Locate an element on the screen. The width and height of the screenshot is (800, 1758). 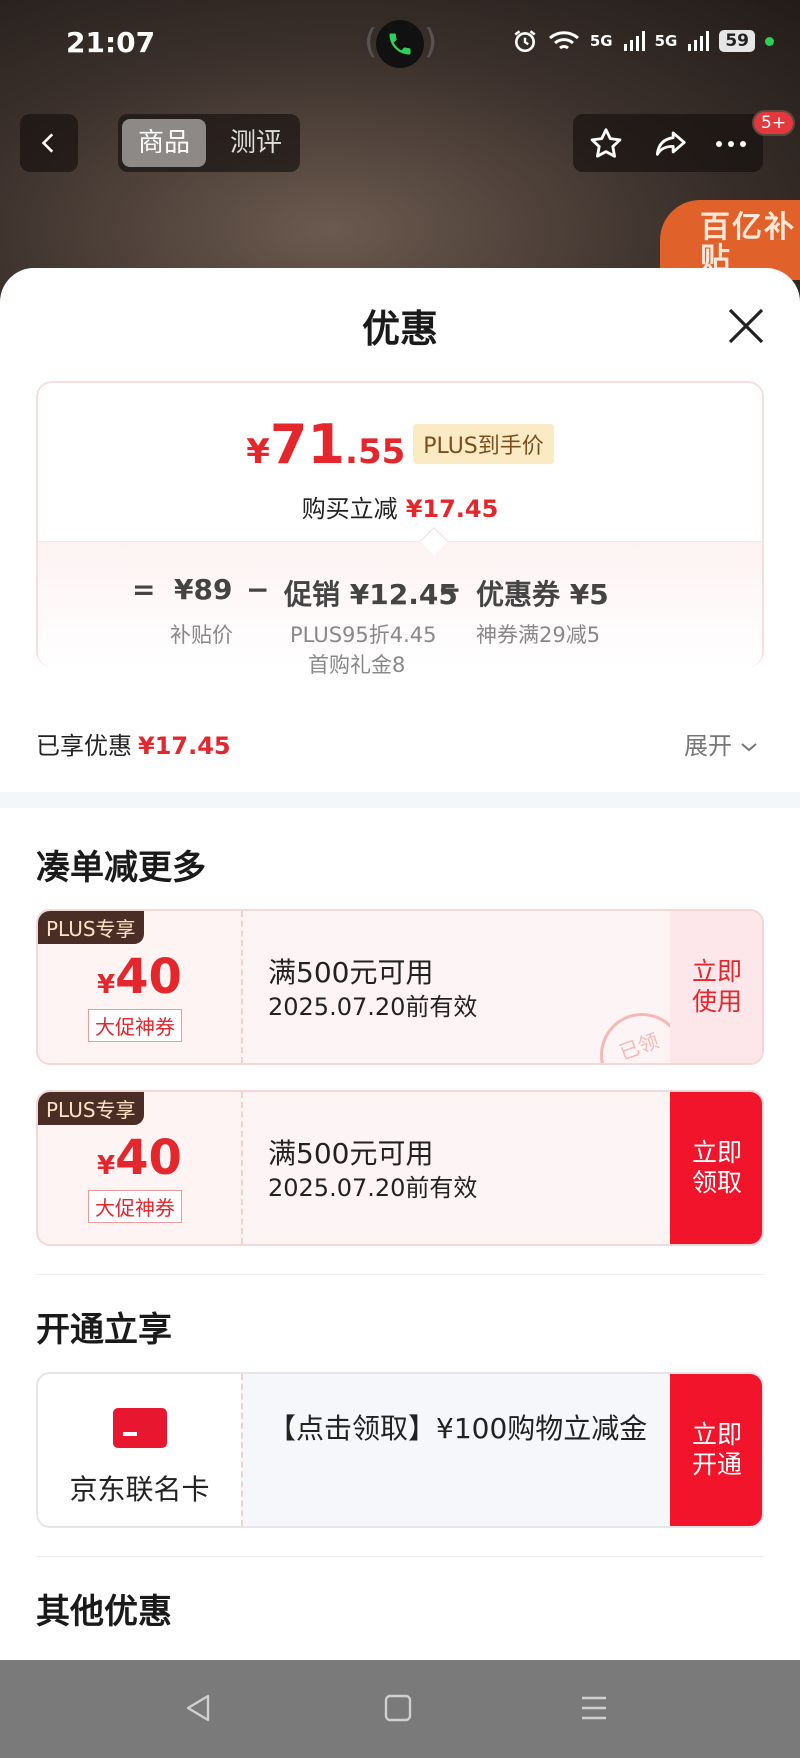
formula-base-price: ¥89 is located at coordinates (203, 589).